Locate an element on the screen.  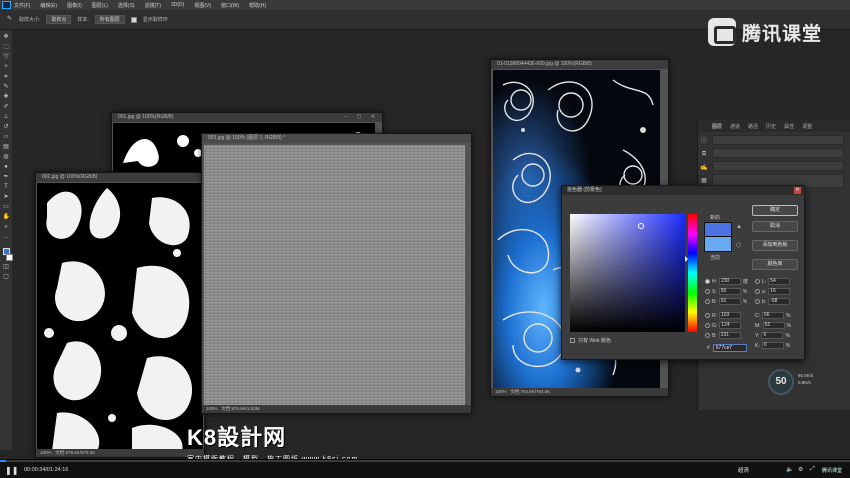
document-title-bar: 002.jpg @ 100%(RGB/8) is located at coordinates (120, 177).